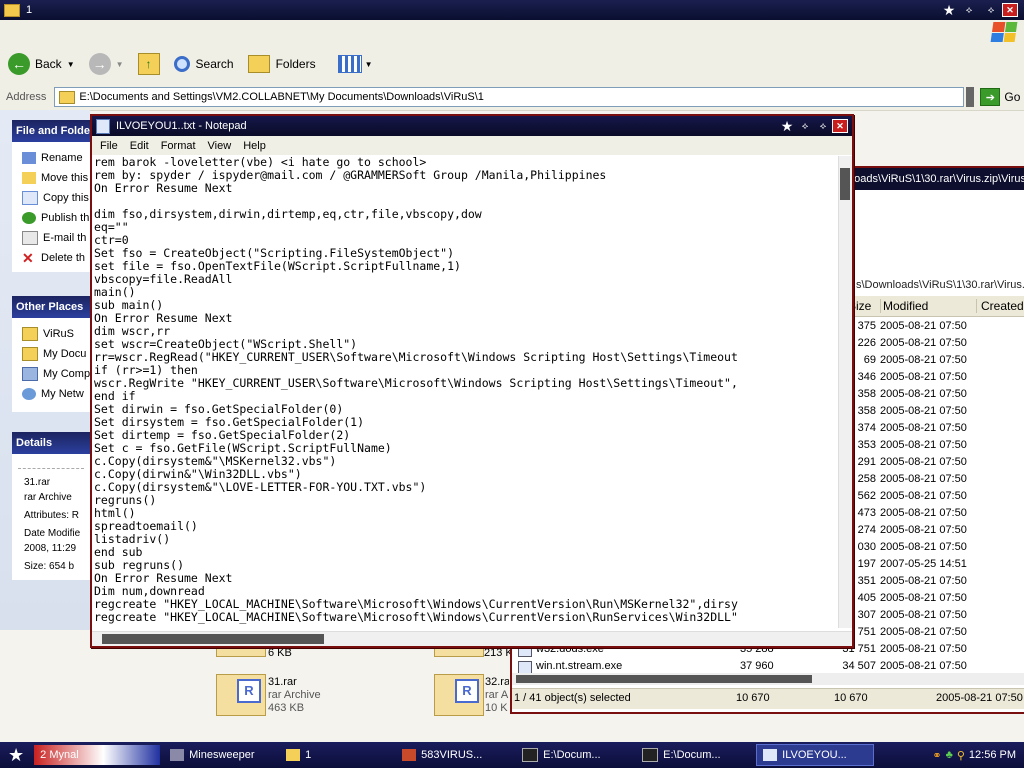 Image resolution: width=1024 pixels, height=768 pixels. I want to click on address-label: Address, so click(26, 97).